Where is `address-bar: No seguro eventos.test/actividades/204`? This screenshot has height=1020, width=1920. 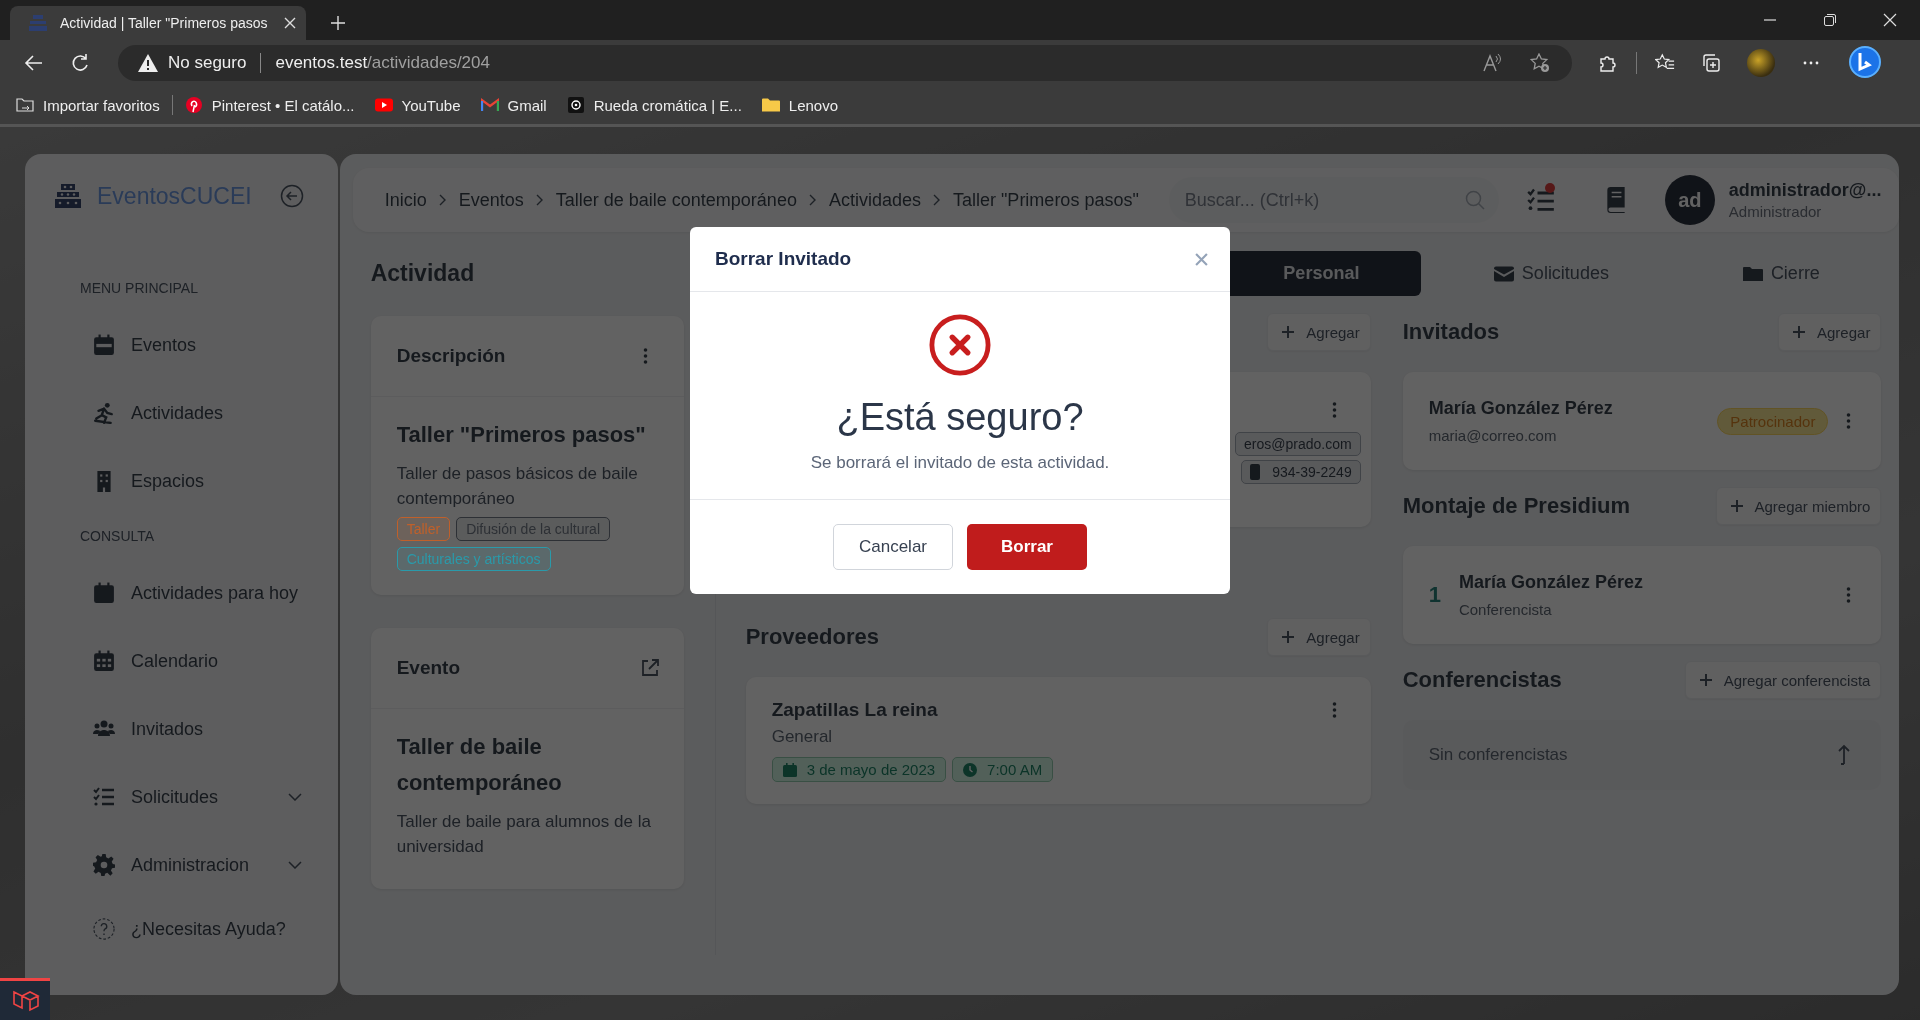 address-bar: No seguro eventos.test/actividades/204 is located at coordinates (845, 63).